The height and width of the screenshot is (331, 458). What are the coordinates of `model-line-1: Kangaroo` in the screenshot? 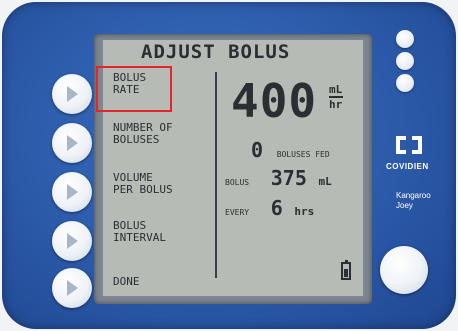 It's located at (413, 195).